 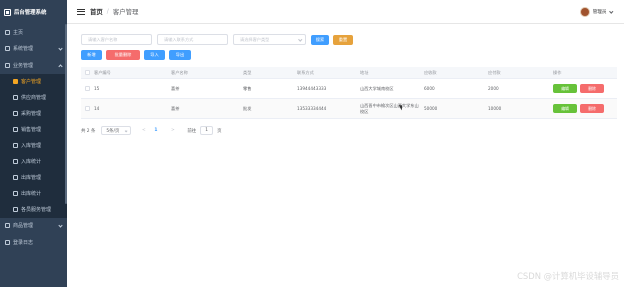 What do you see at coordinates (180, 55) in the screenshot?
I see `export-button: 导出` at bounding box center [180, 55].